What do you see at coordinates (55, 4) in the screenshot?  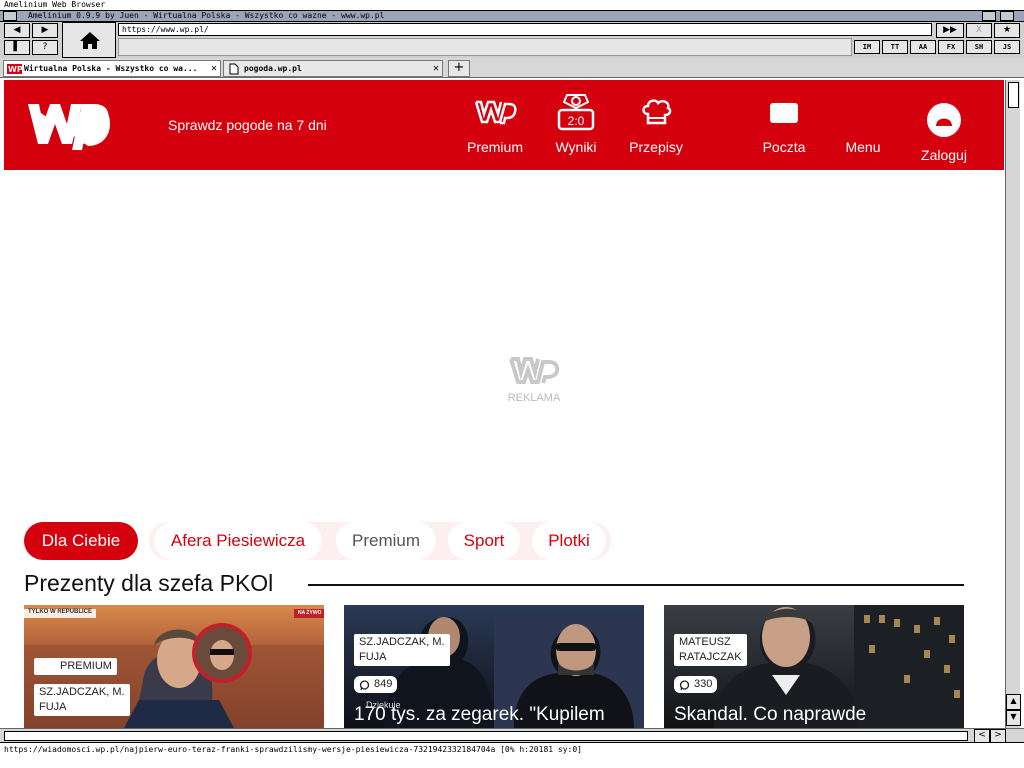 I see `screen-title: Amelinium Web Browser` at bounding box center [55, 4].